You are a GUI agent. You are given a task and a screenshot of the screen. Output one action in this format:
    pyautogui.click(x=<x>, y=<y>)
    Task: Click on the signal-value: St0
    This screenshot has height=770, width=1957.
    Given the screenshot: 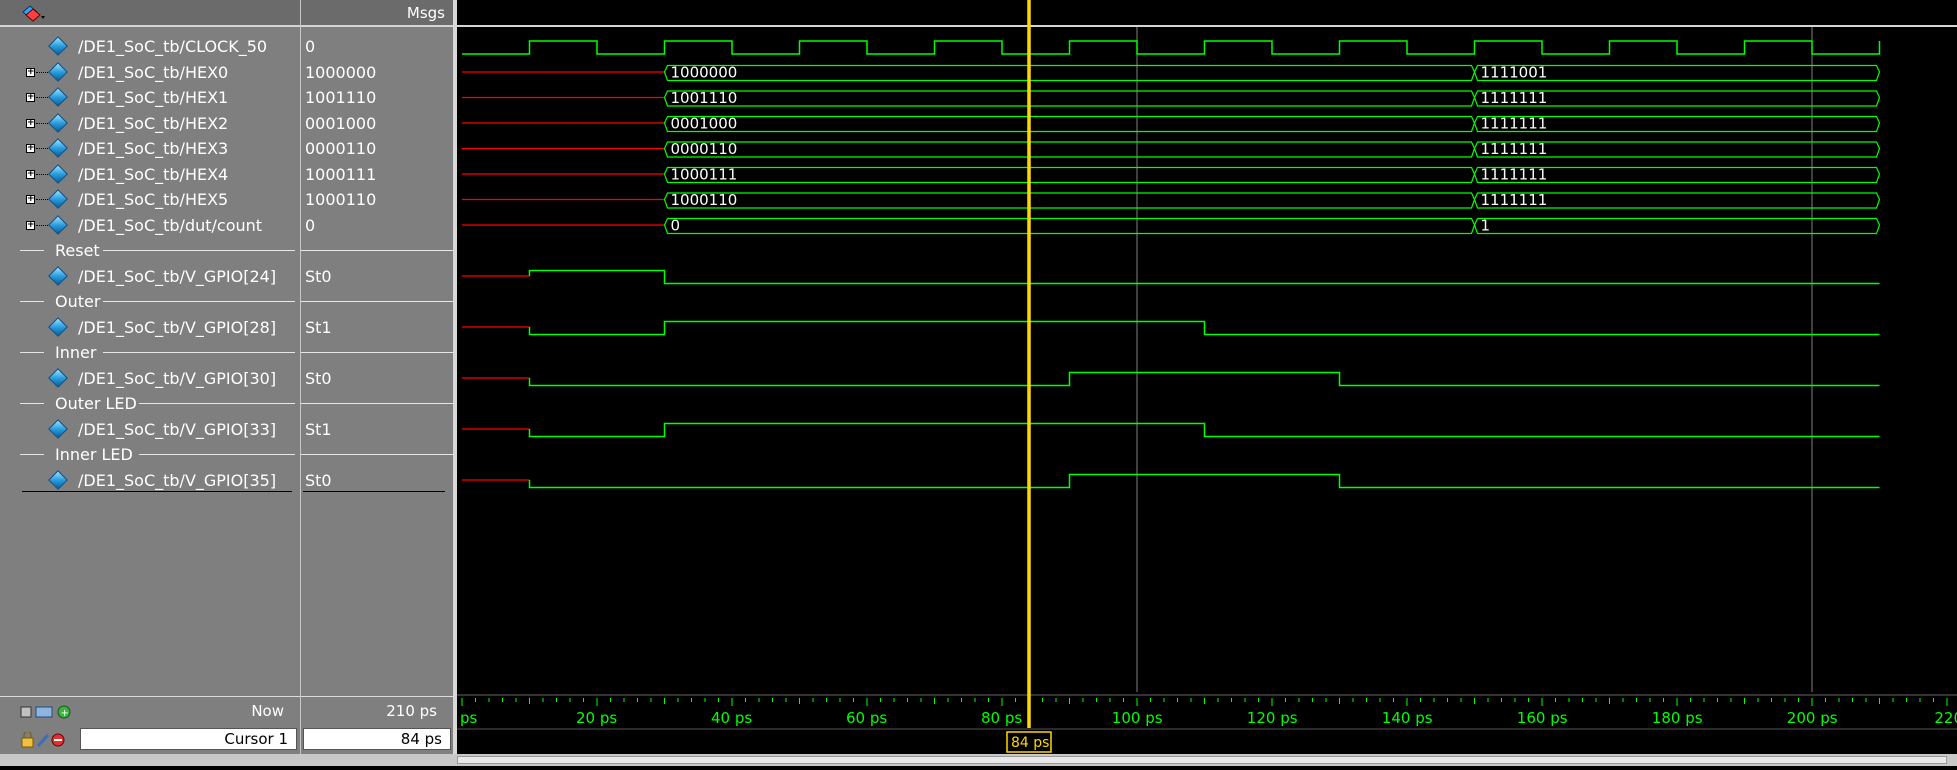 What is the action you would take?
    pyautogui.click(x=318, y=276)
    